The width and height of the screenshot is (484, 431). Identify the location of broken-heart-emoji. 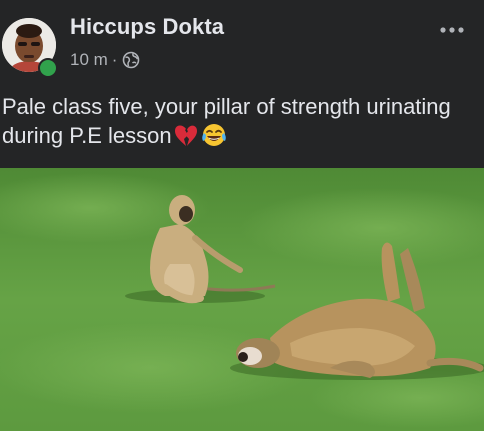
(186, 139).